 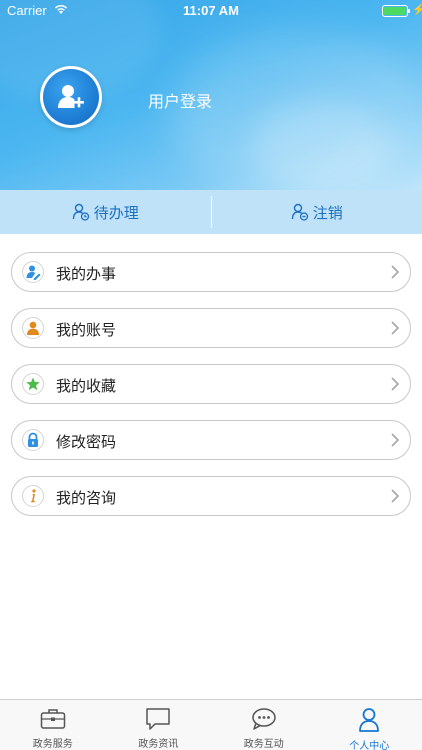 I want to click on header-background, so click(x=320, y=145).